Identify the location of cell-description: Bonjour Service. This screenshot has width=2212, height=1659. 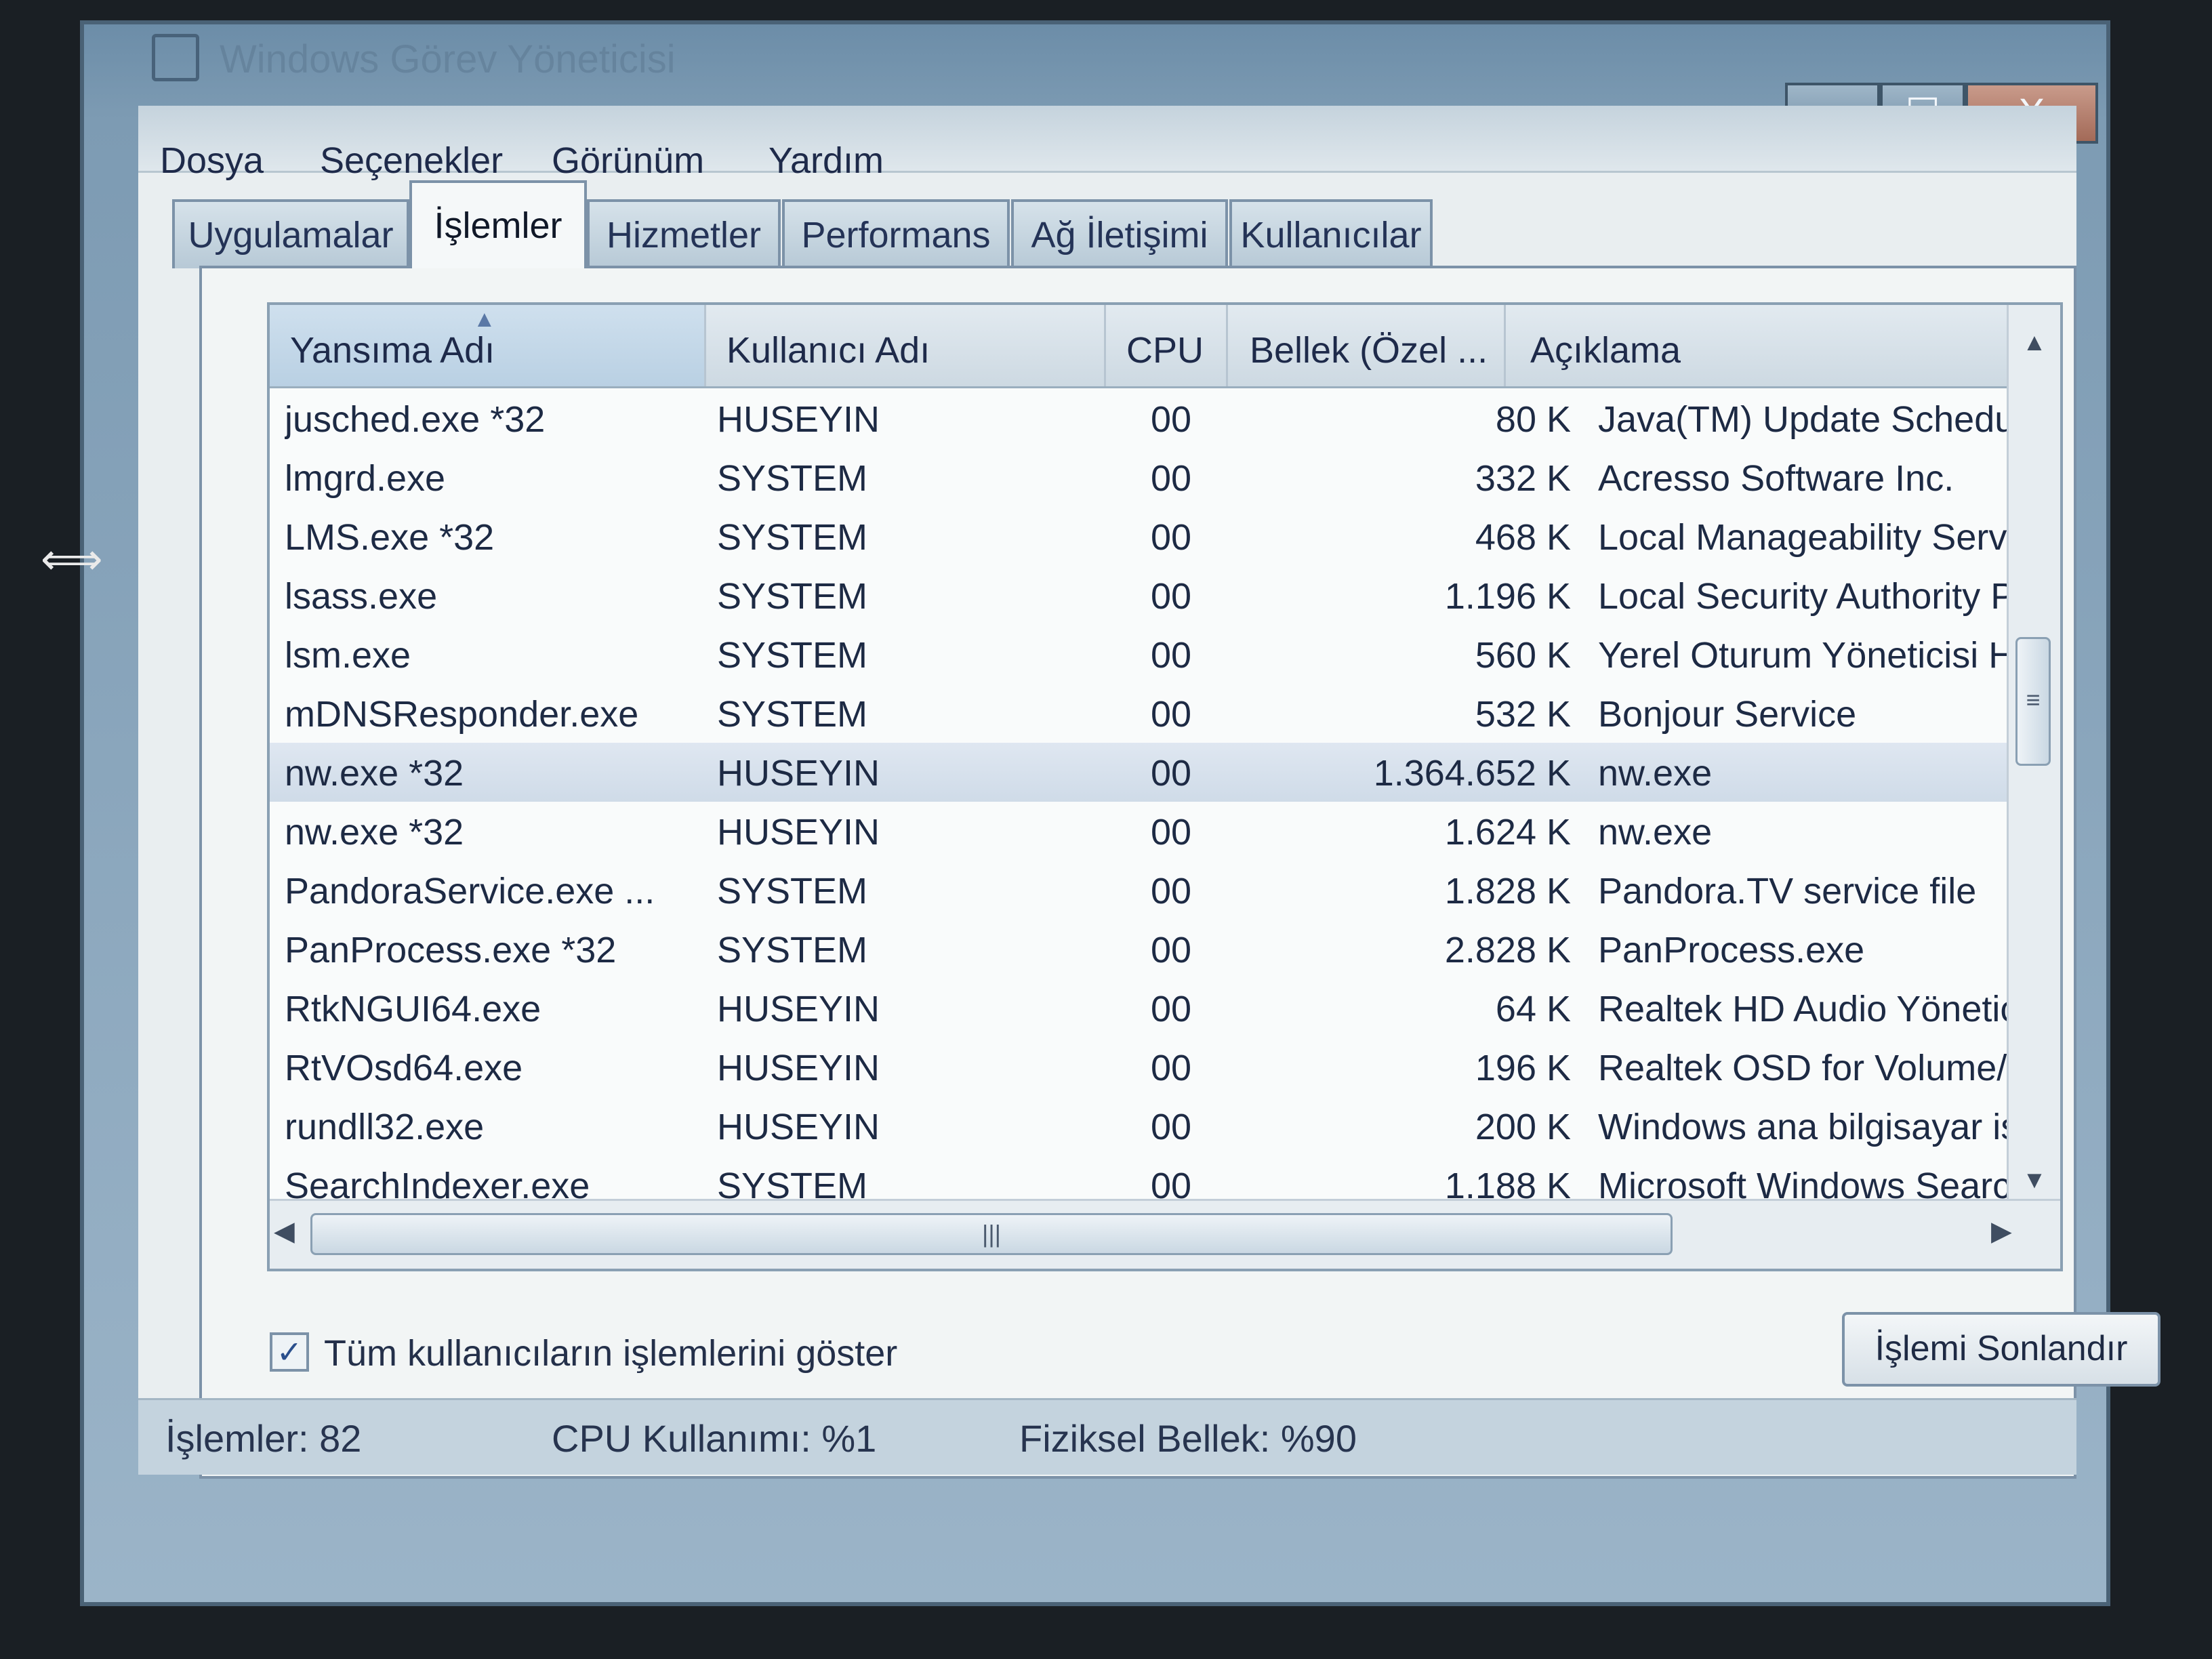
(1727, 714).